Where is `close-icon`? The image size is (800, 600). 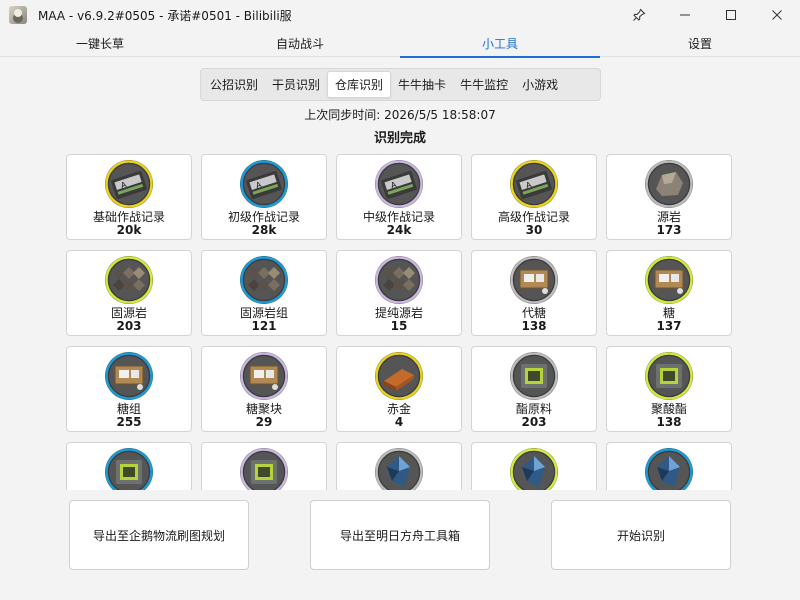 close-icon is located at coordinates (777, 15).